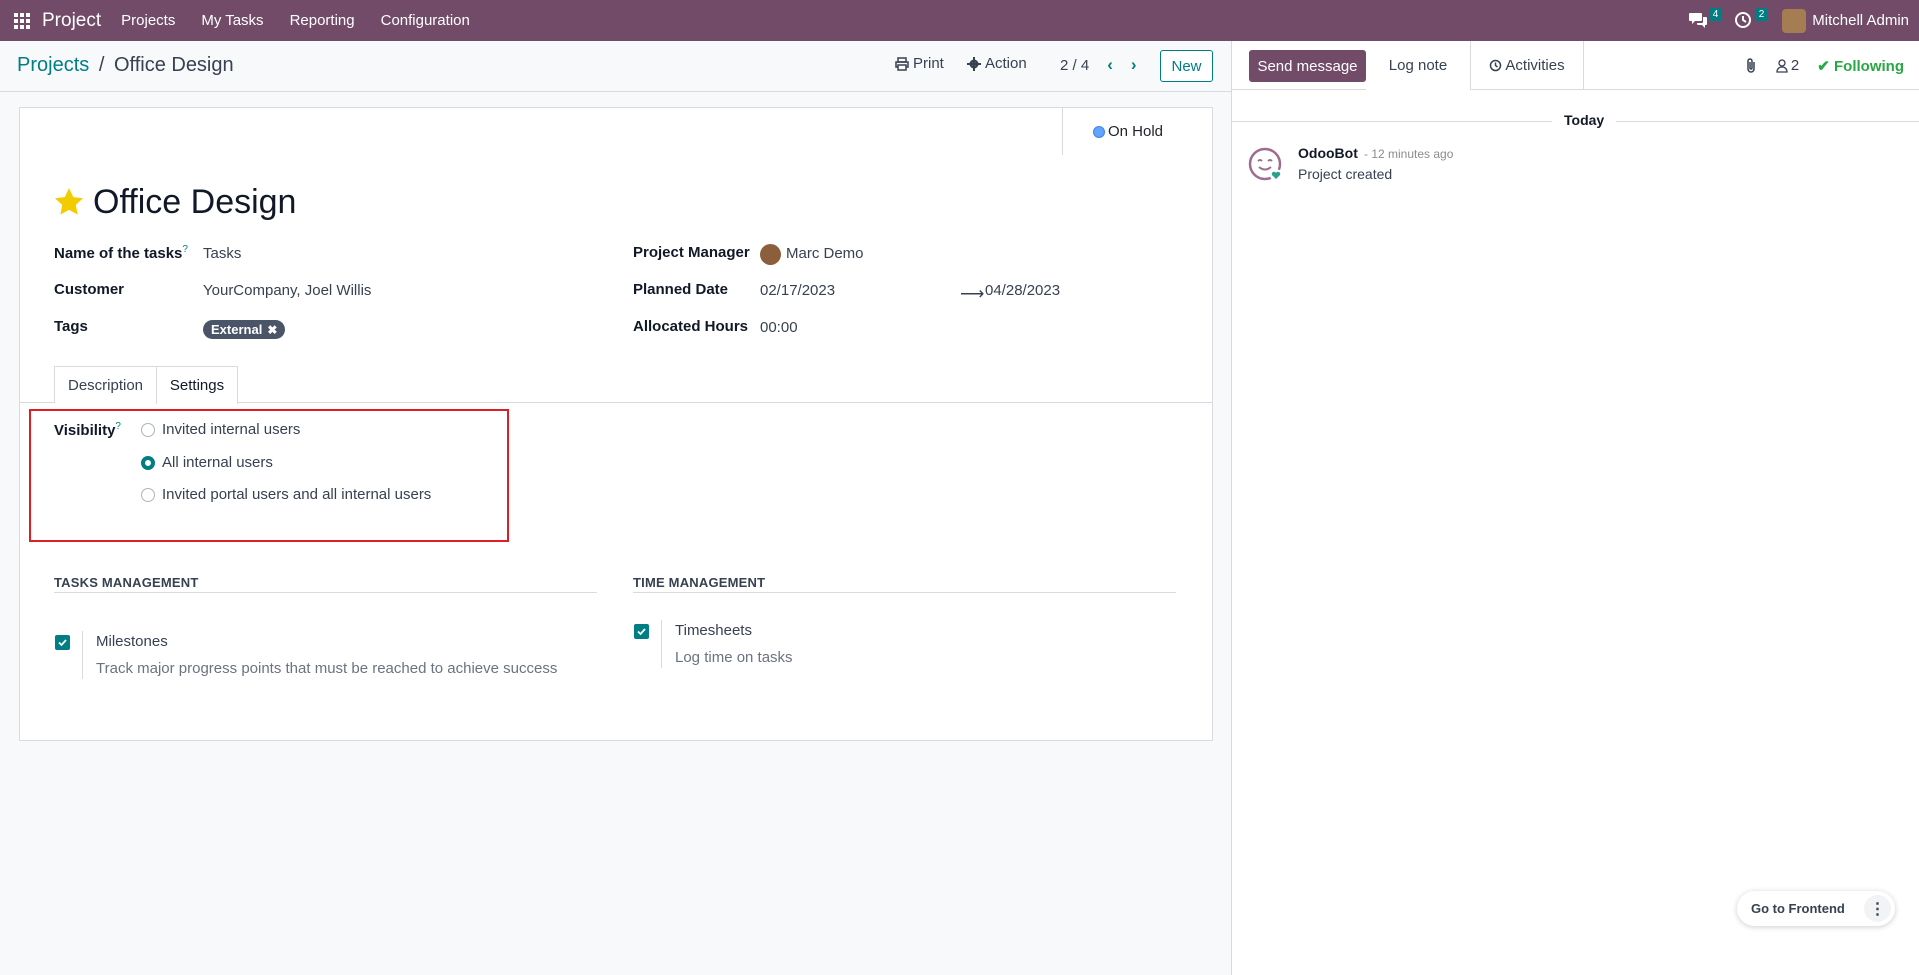  What do you see at coordinates (1698, 20) in the screenshot?
I see `chat-bubbles-icon` at bounding box center [1698, 20].